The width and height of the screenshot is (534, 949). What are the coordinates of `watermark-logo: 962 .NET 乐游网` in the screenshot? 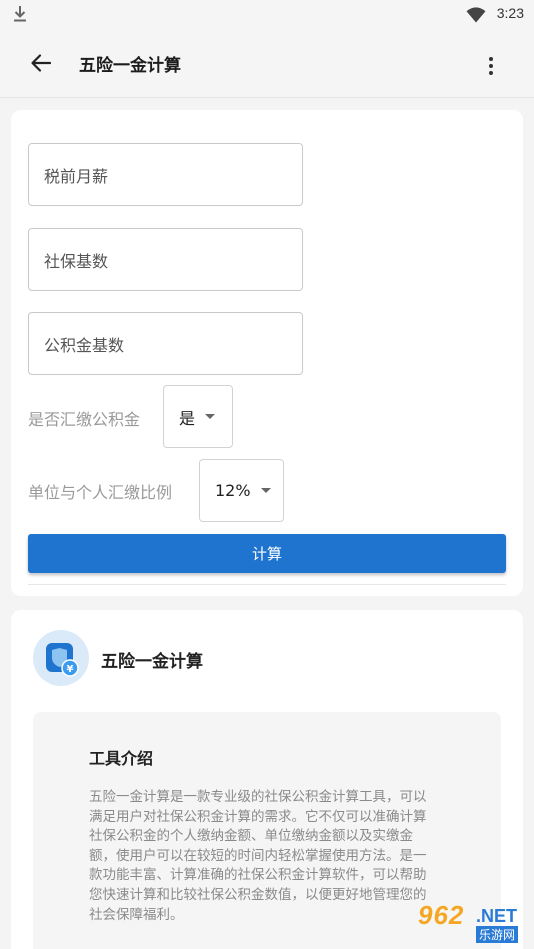 It's located at (460, 922).